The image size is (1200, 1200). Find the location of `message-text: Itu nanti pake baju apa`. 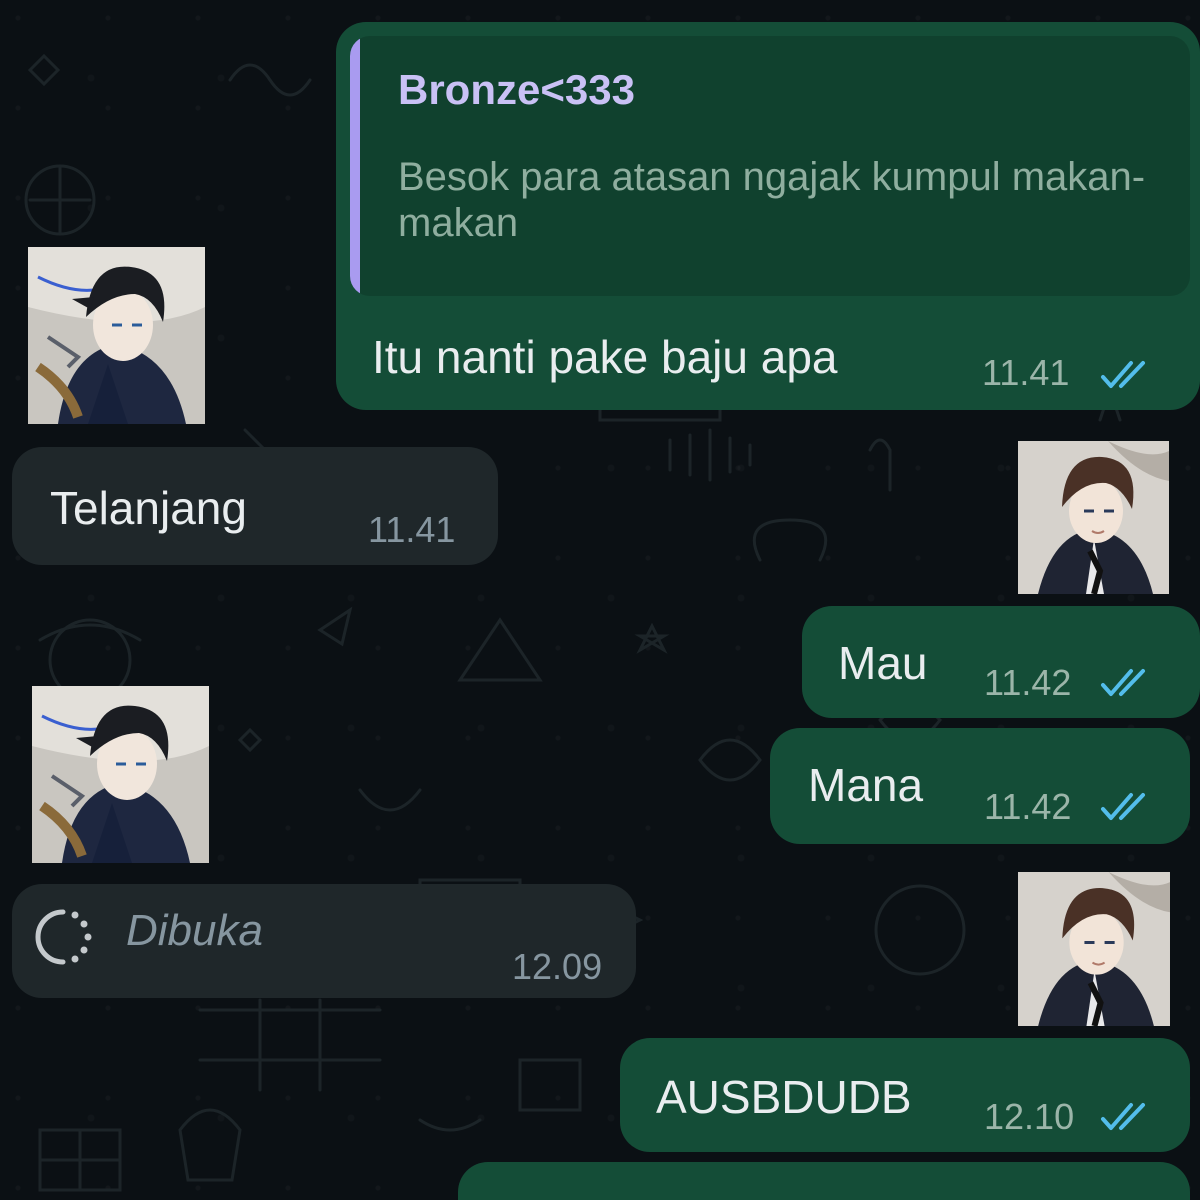

message-text: Itu nanti pake baju apa is located at coordinates (605, 357).